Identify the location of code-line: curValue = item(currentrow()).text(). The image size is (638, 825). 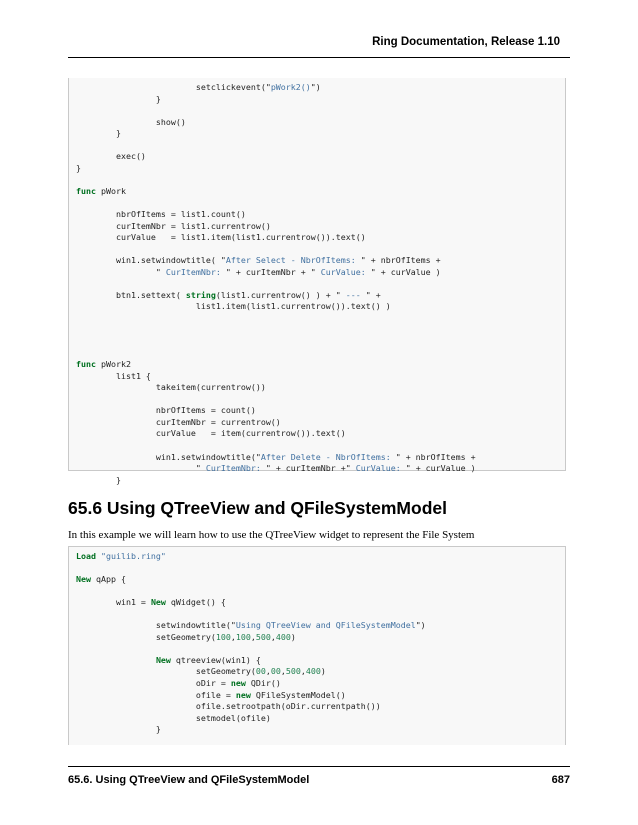
(211, 433).